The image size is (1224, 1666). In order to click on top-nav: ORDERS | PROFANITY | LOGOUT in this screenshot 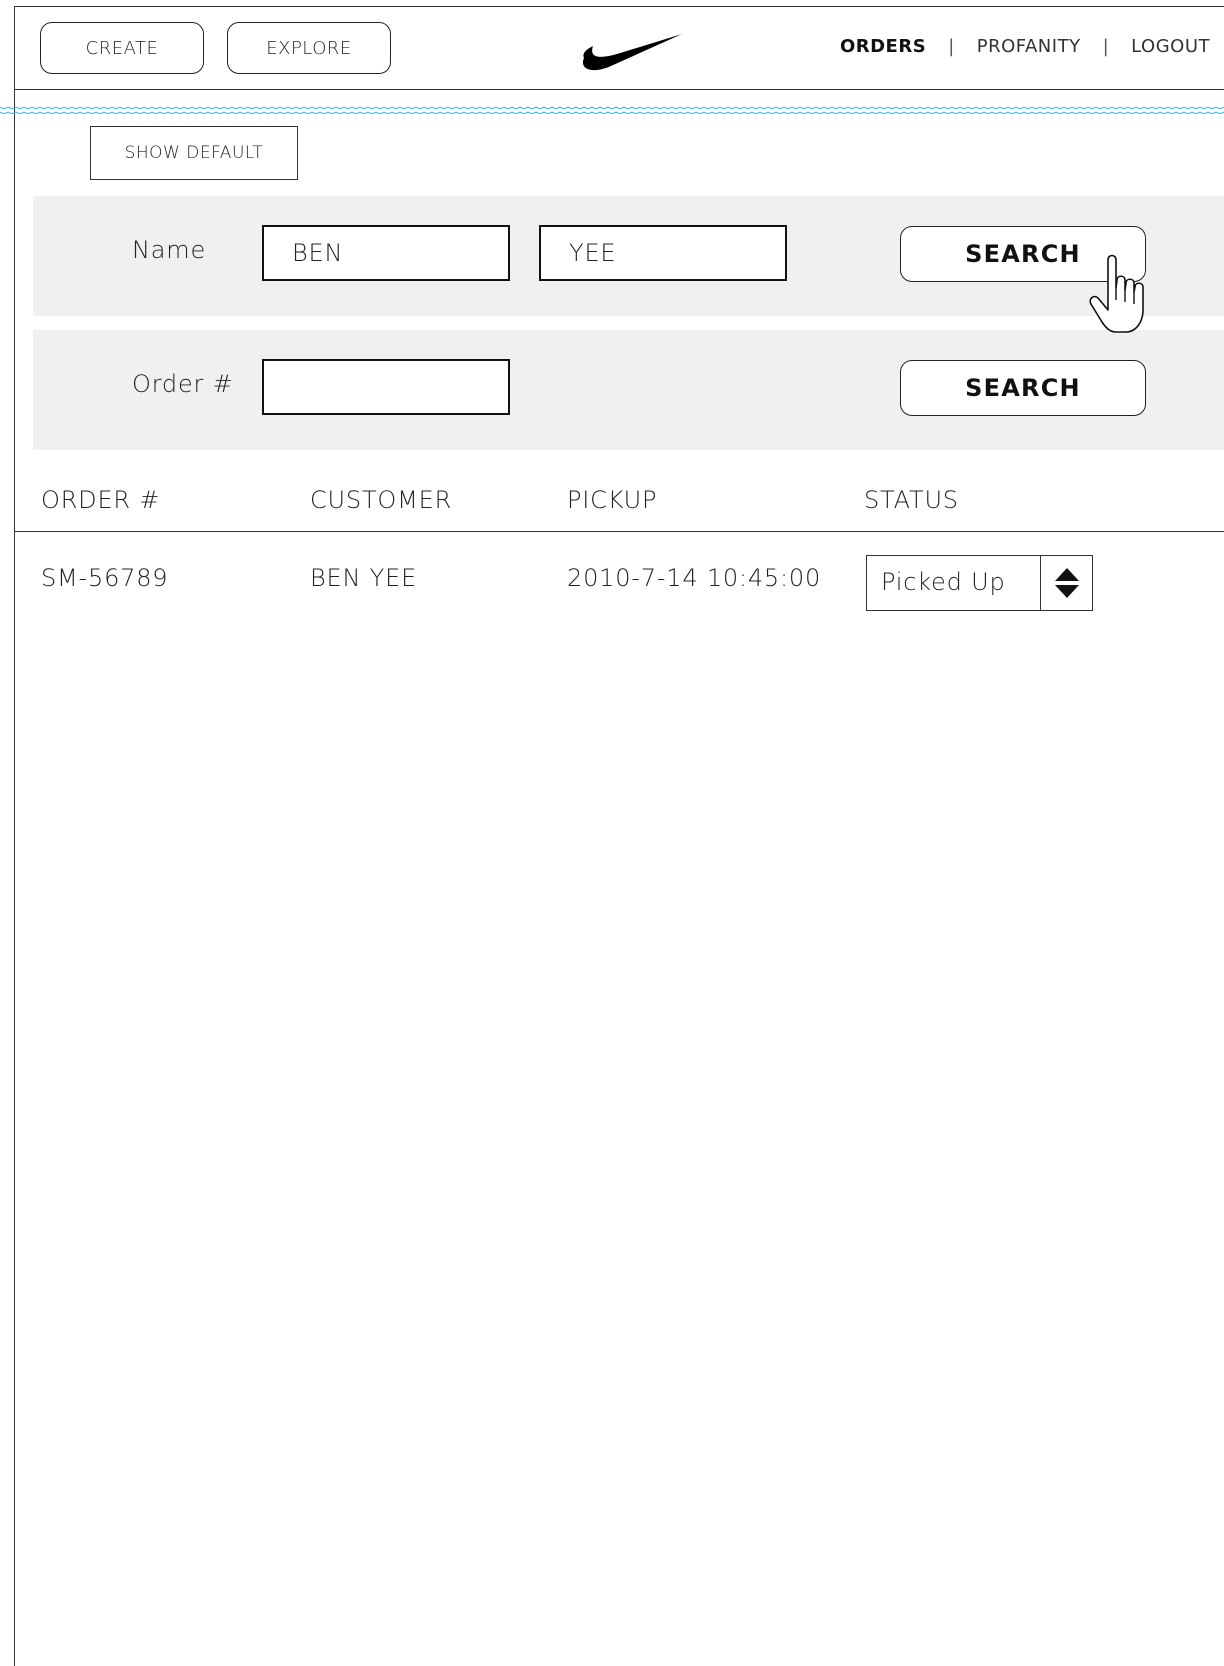, I will do `click(1025, 46)`.